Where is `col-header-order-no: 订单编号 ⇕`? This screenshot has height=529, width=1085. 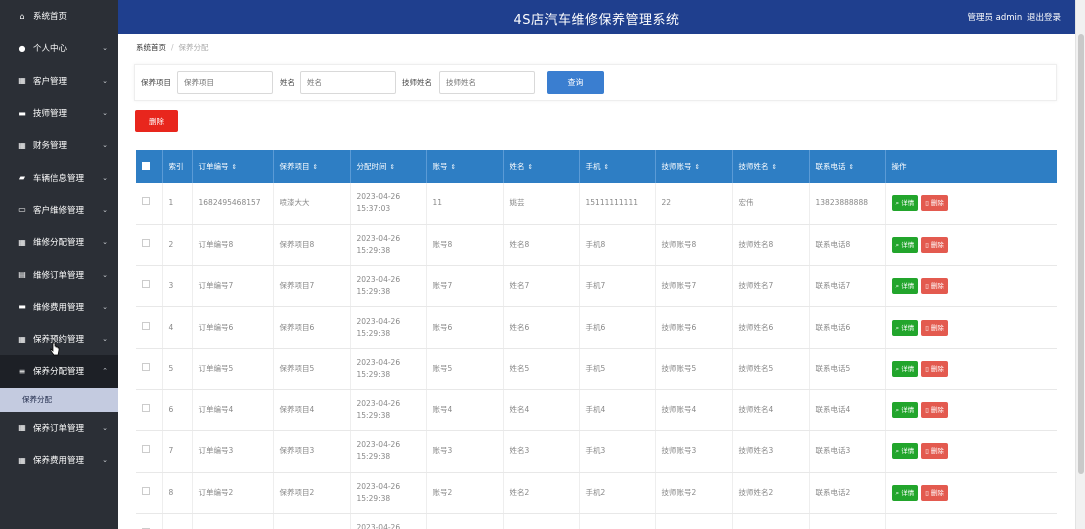
col-header-order-no: 订单编号 ⇕ is located at coordinates (233, 166).